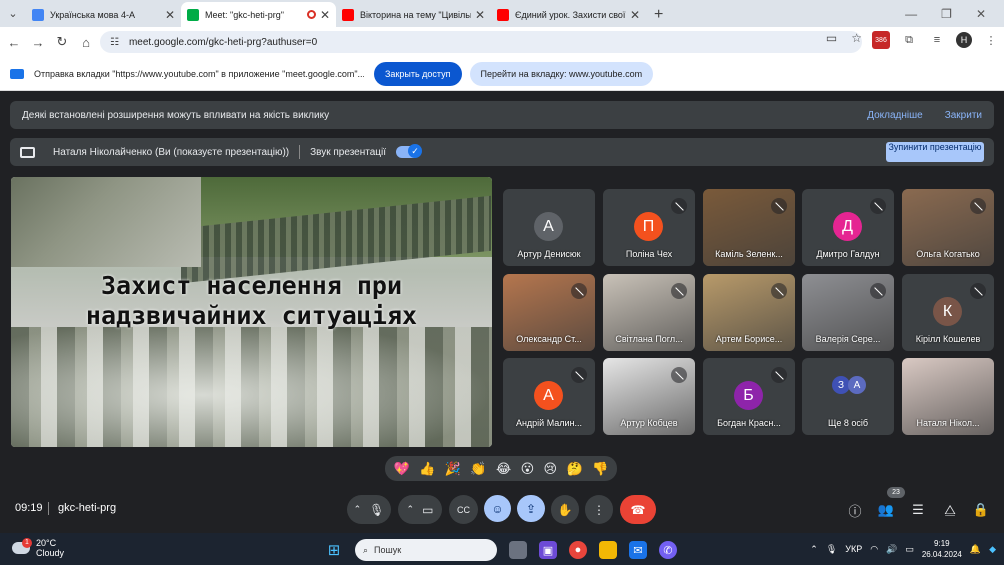 The height and width of the screenshot is (565, 1004). Describe the element at coordinates (991, 40) in the screenshot. I see `browser-menu-icon: ⋮` at that location.